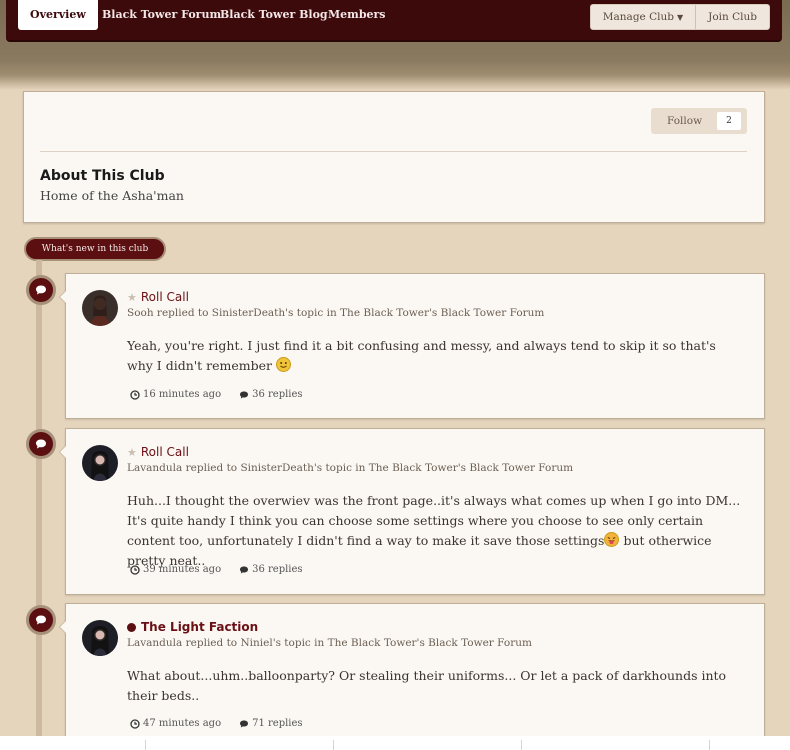 The width and height of the screenshot is (790, 750). I want to click on activity-meta: 47 minutes ago 71 replies, so click(216, 723).